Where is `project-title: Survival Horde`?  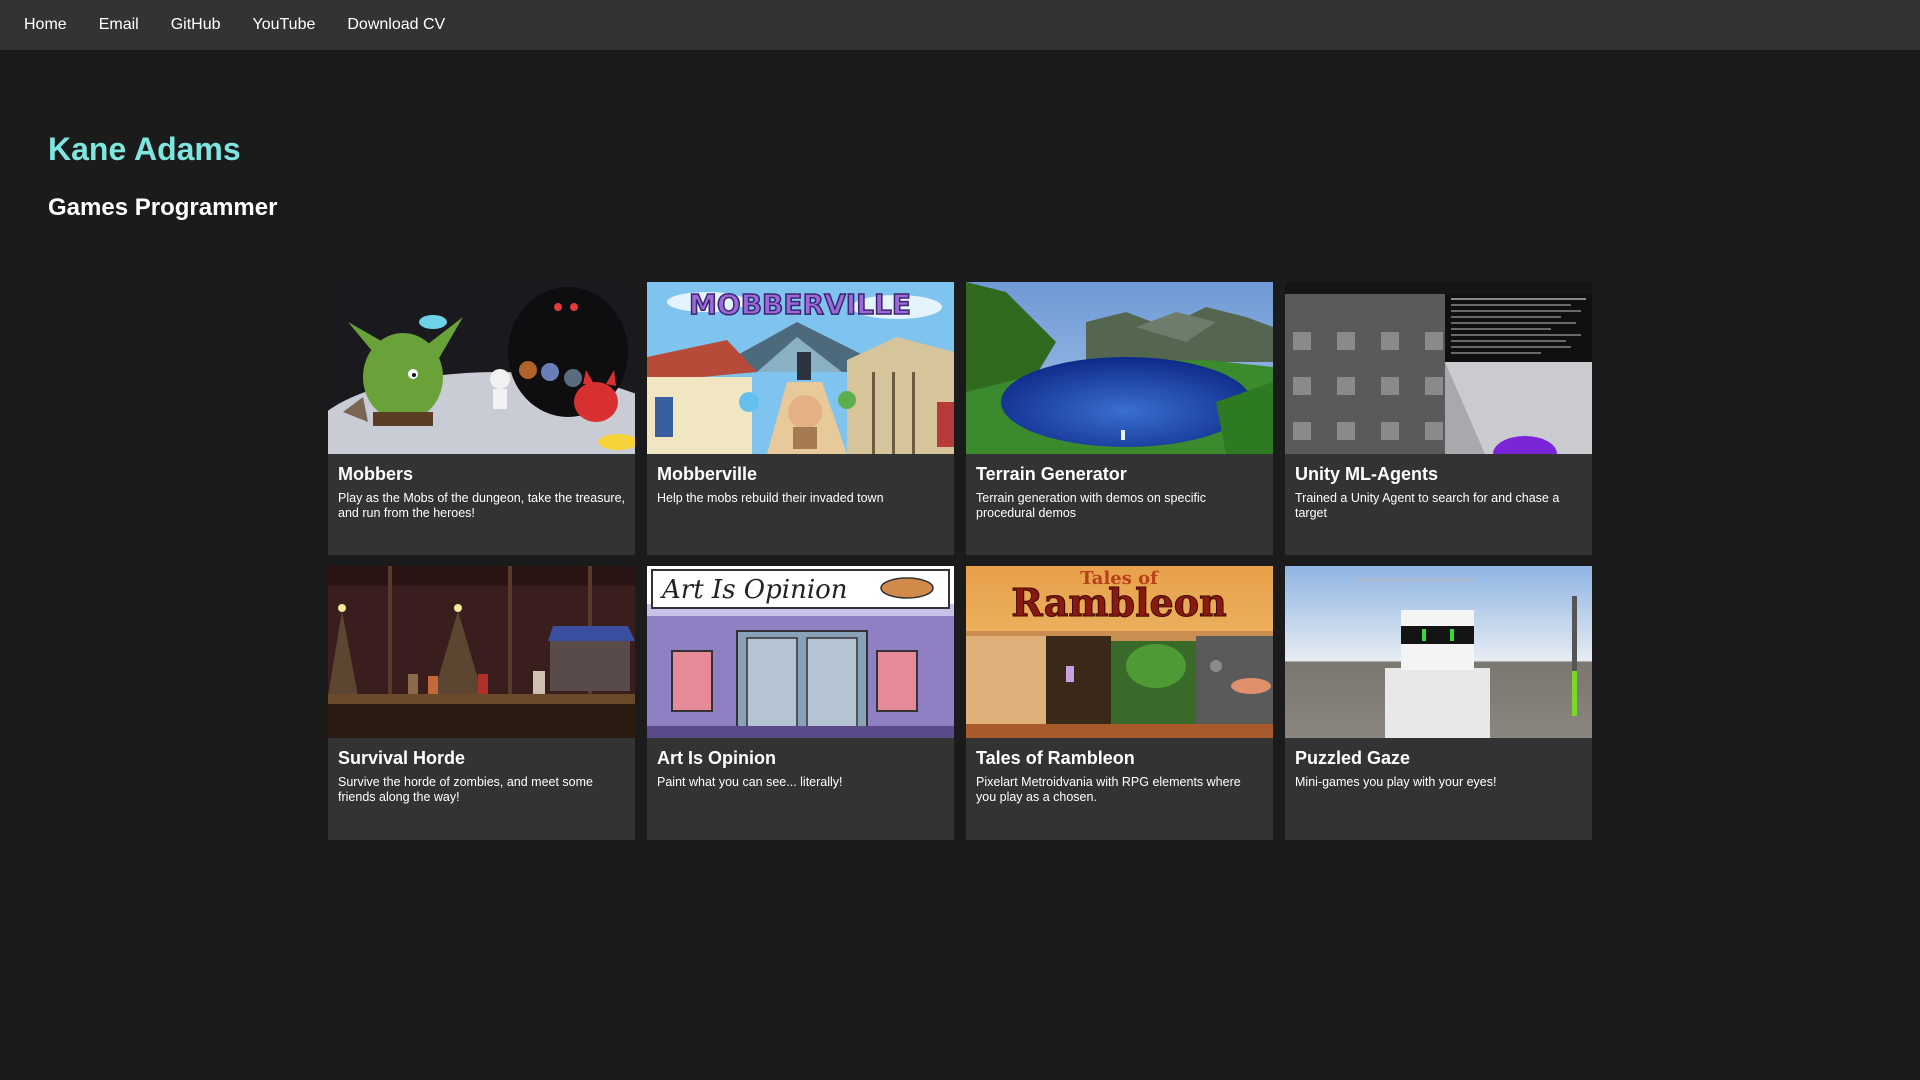 project-title: Survival Horde is located at coordinates (402, 758).